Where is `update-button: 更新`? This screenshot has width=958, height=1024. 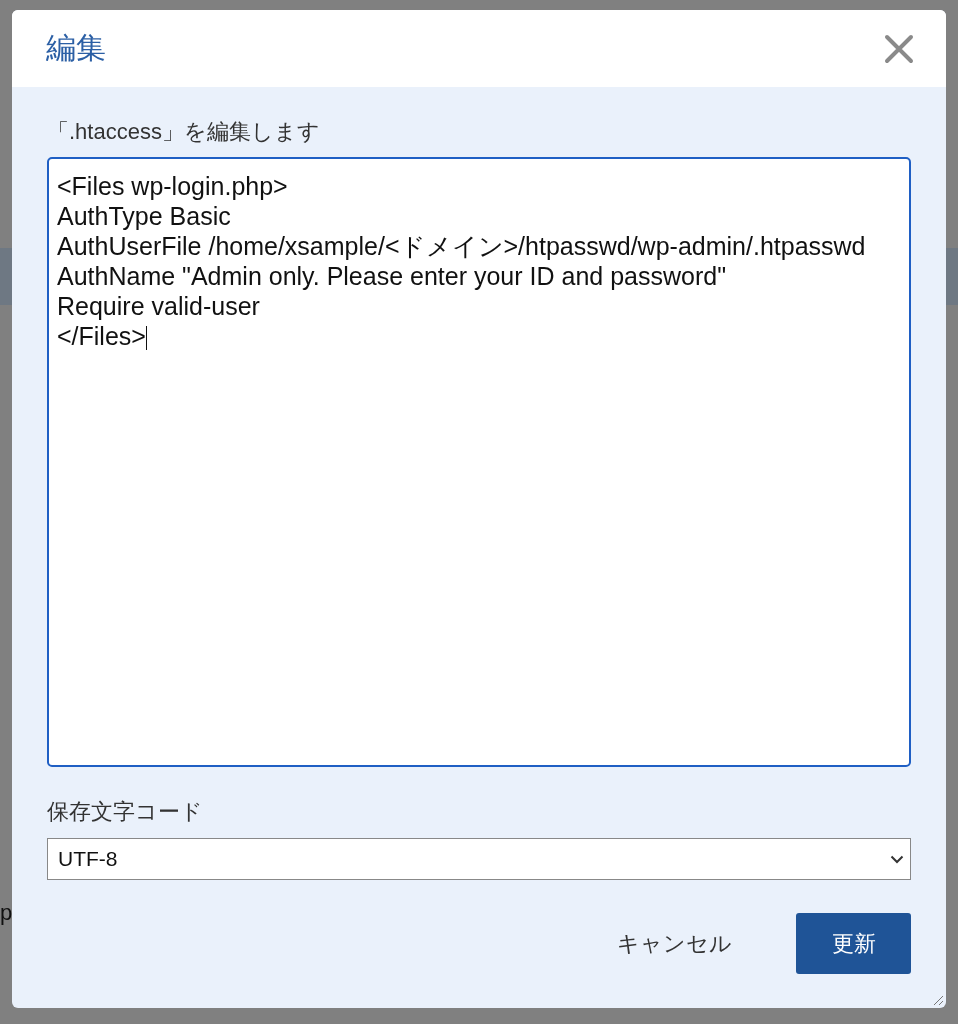
update-button: 更新 is located at coordinates (853, 943).